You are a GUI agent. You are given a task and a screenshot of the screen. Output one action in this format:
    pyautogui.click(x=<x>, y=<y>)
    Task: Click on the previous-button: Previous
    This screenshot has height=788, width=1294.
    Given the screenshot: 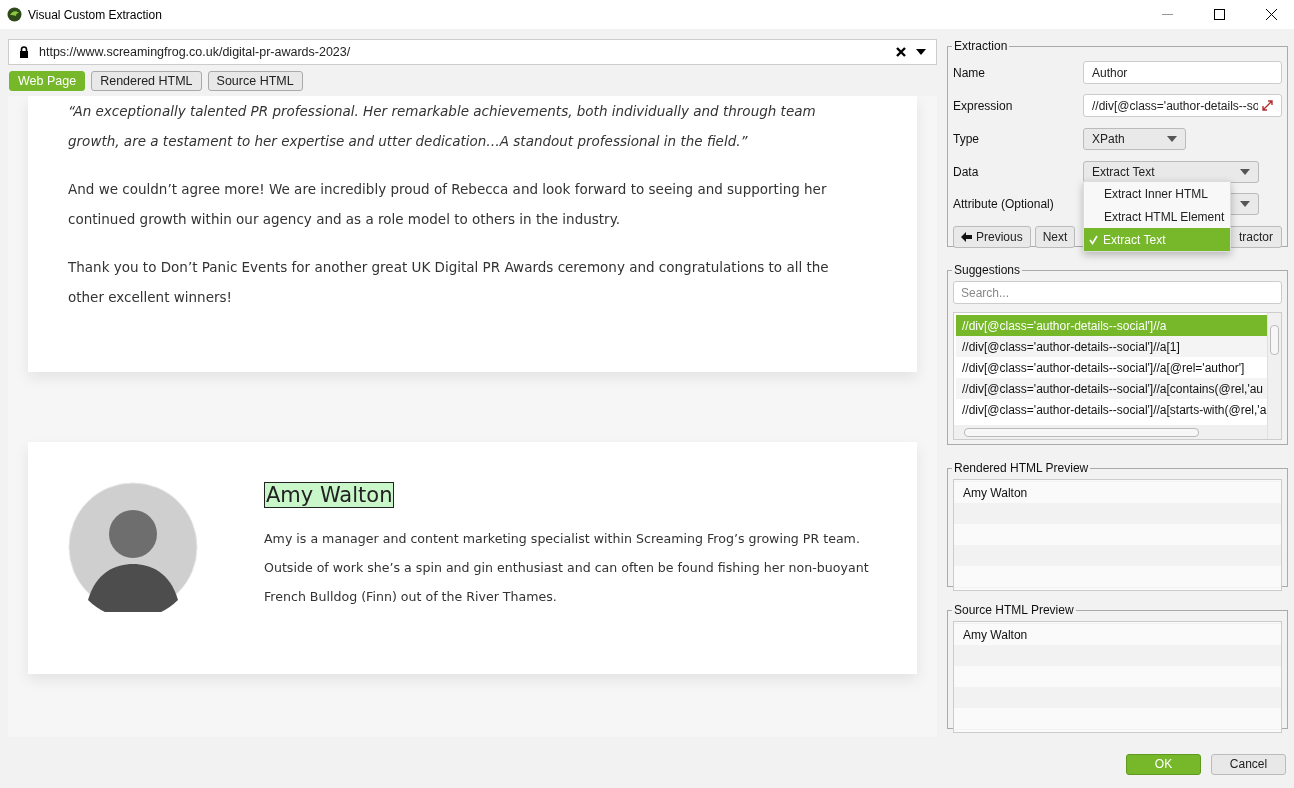 What is the action you would take?
    pyautogui.click(x=992, y=237)
    